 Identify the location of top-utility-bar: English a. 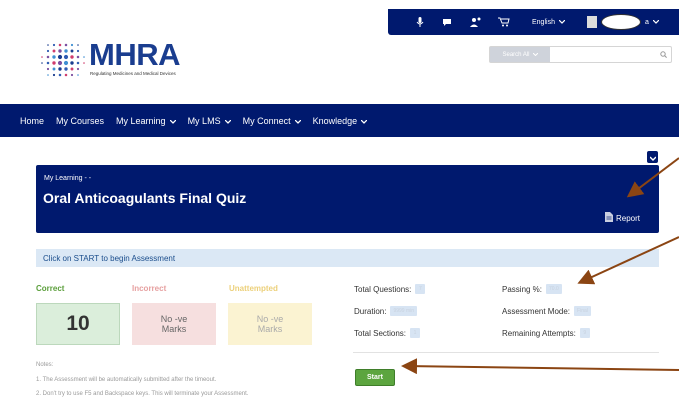
(533, 22).